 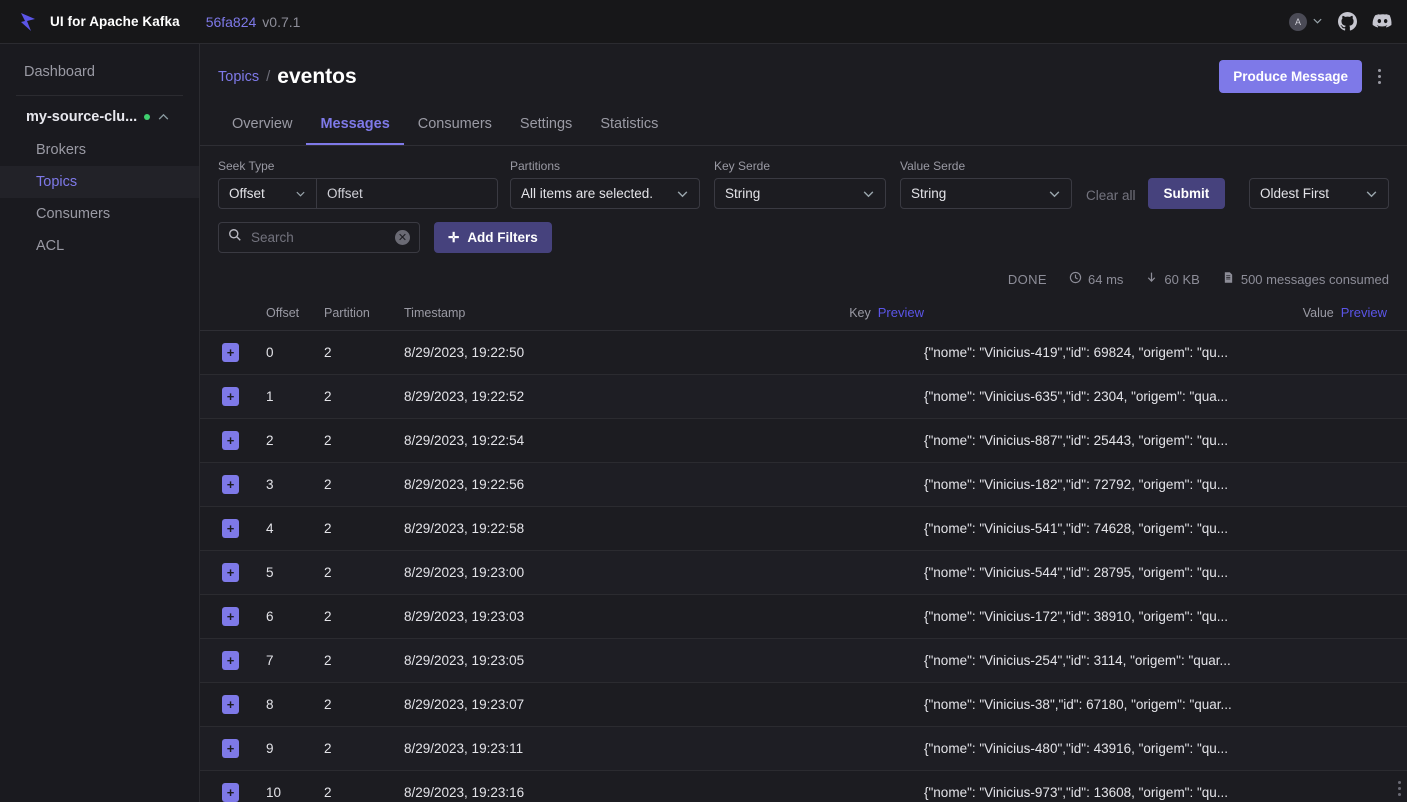 I want to click on chevron-up-icon, so click(x=163, y=117).